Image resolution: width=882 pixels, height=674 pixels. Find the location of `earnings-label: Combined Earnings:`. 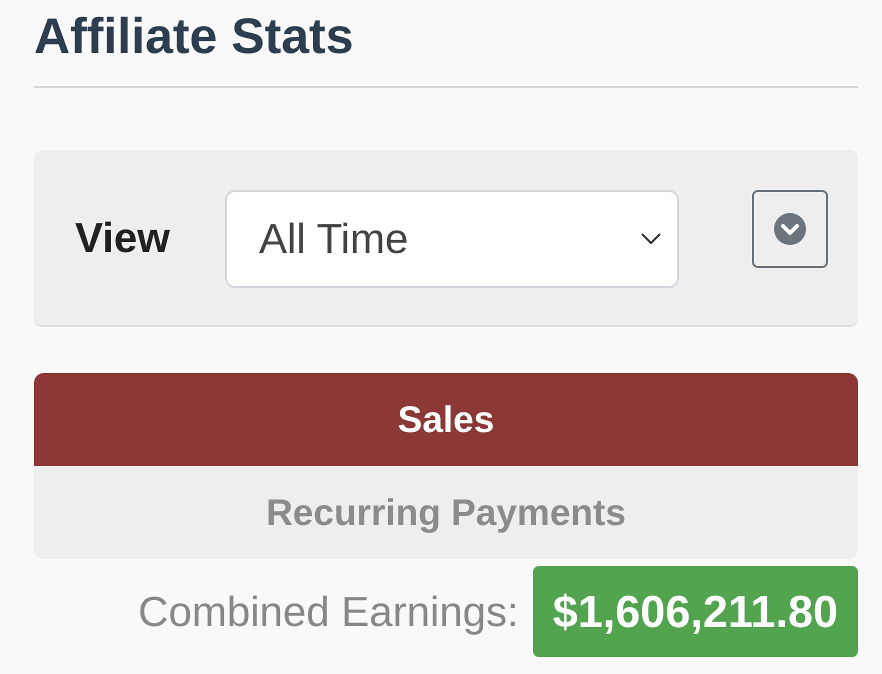

earnings-label: Combined Earnings: is located at coordinates (328, 612).